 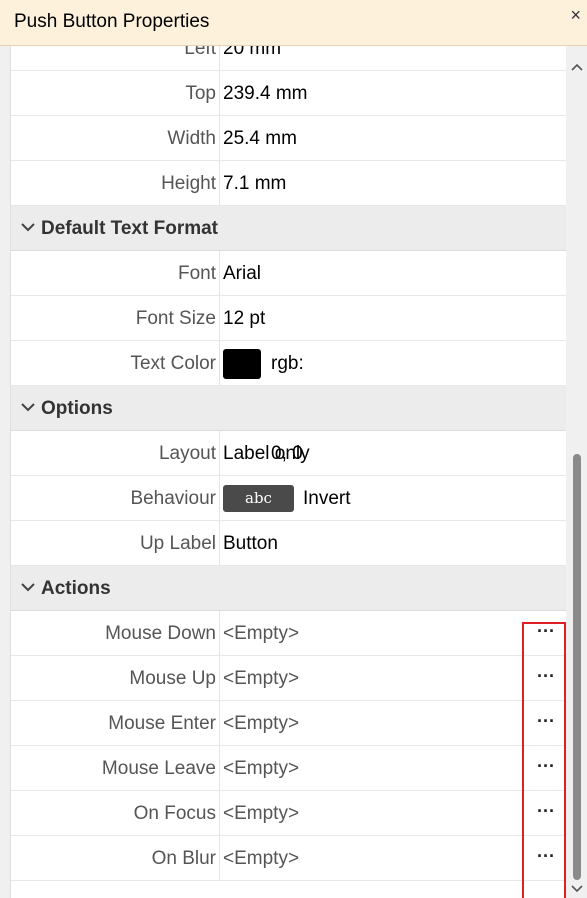 I want to click on scroll-up-arrow-icon, so click(x=577, y=67).